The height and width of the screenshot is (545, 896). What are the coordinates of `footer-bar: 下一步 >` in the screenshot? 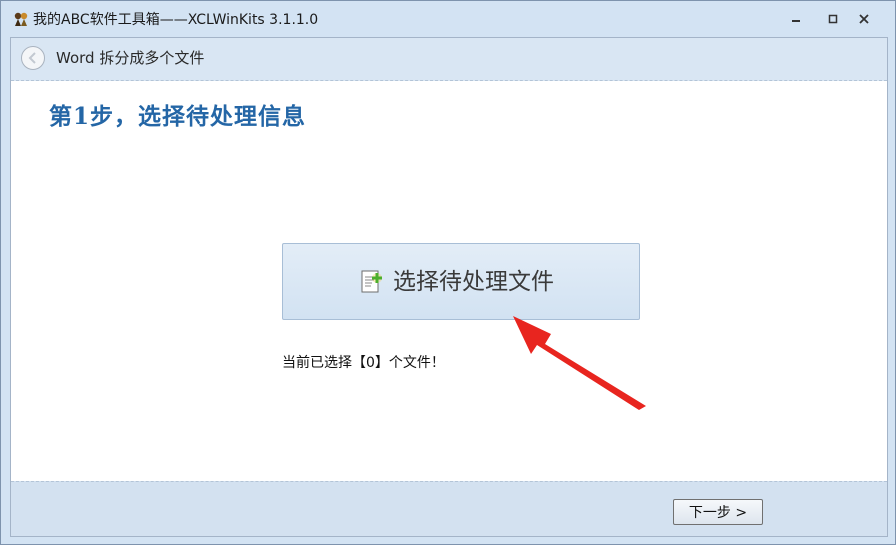 It's located at (449, 508).